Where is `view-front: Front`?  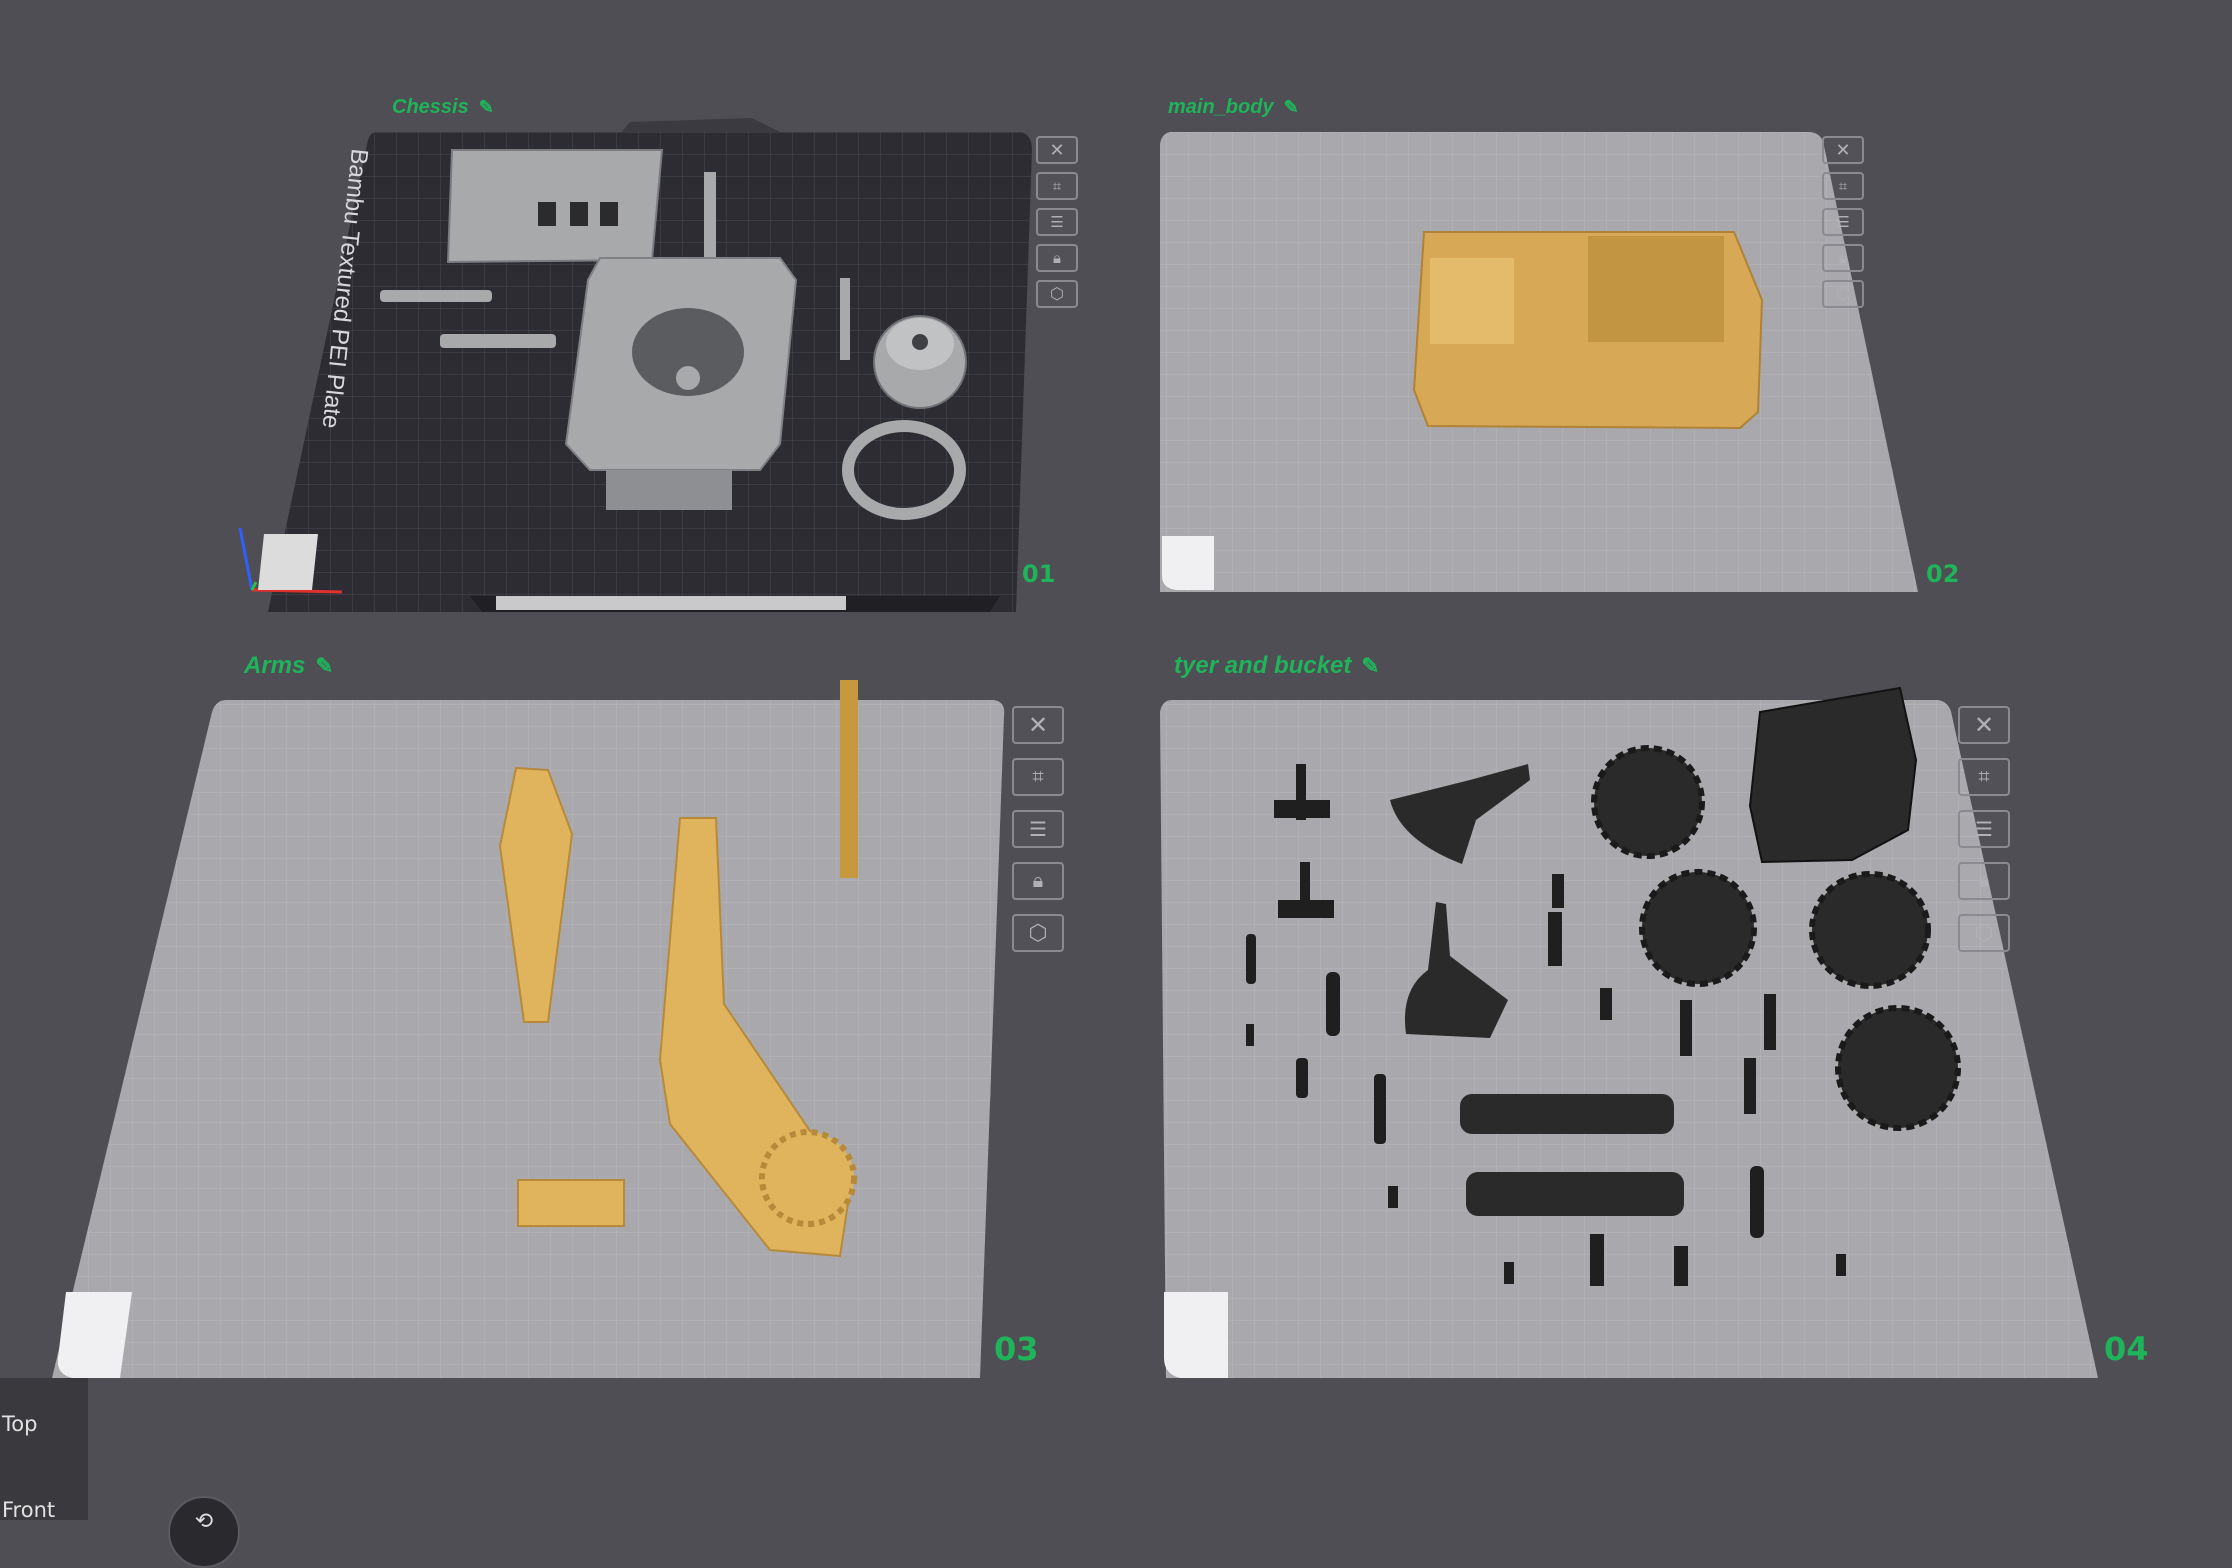
view-front: Front is located at coordinates (28, 1510).